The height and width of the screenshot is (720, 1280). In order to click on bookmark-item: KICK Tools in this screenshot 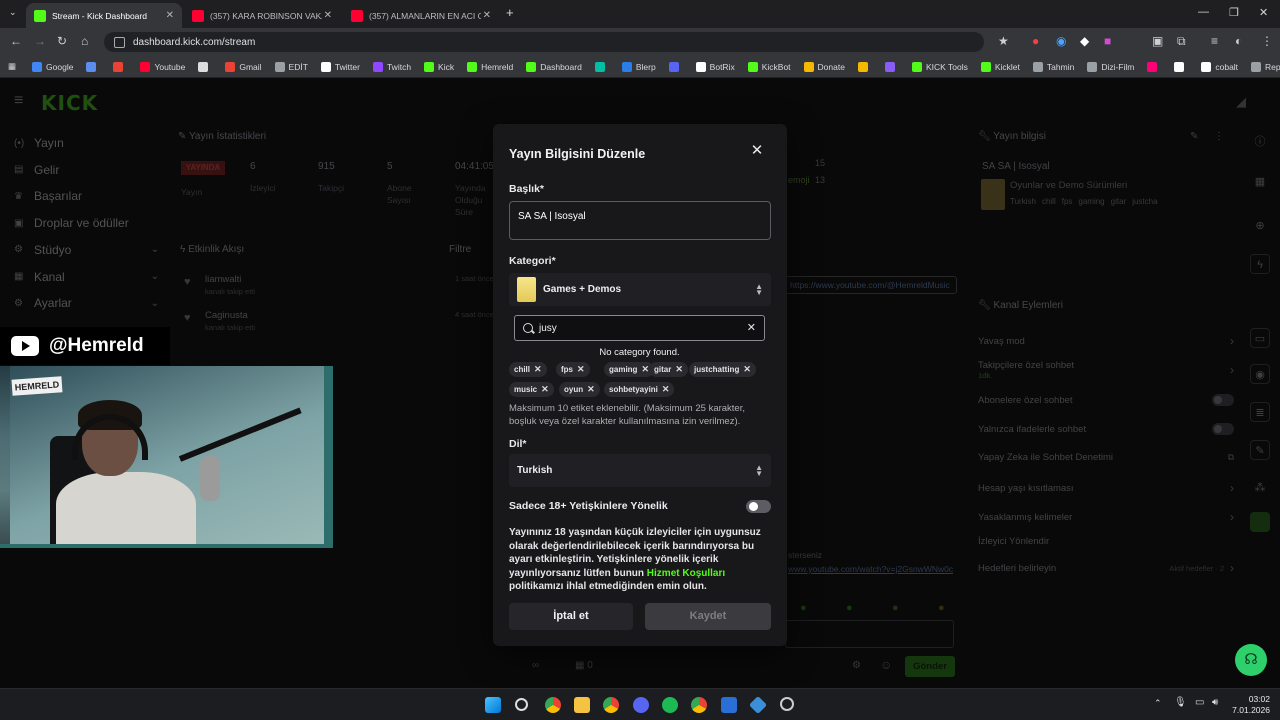, I will do `click(939, 66)`.